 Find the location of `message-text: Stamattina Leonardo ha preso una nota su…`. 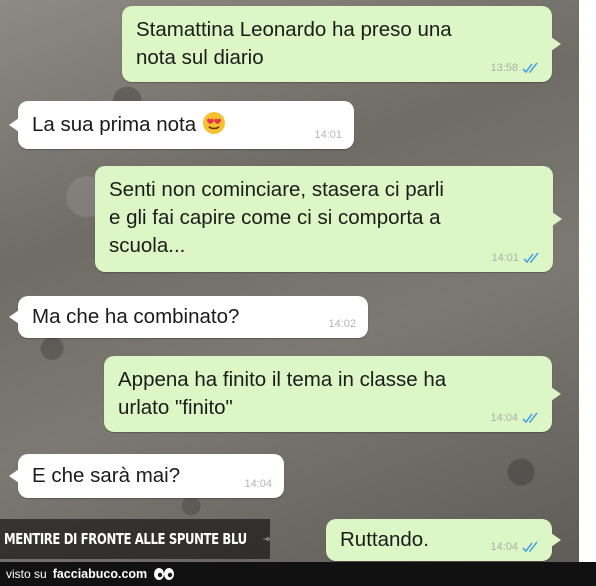

message-text: Stamattina Leonardo ha preso una nota su… is located at coordinates (294, 43).